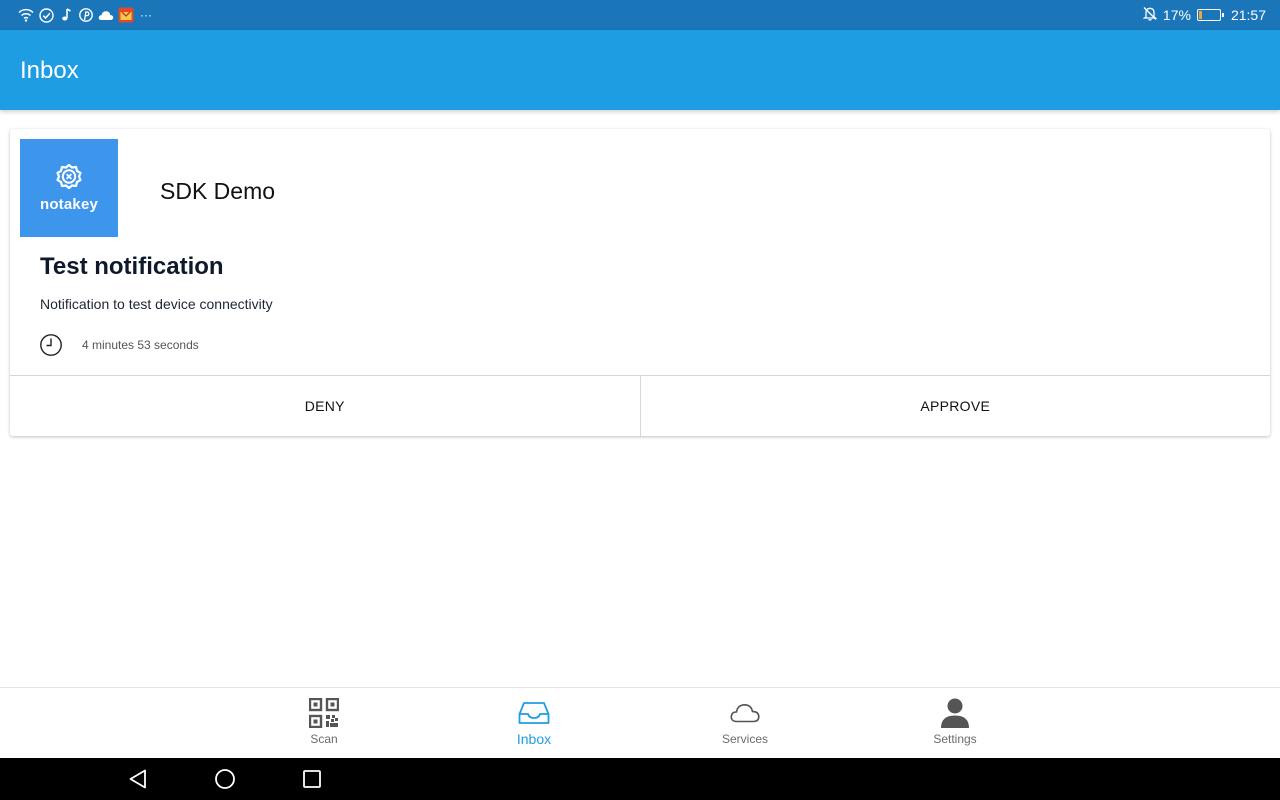 The height and width of the screenshot is (800, 1280). Describe the element at coordinates (312, 779) in the screenshot. I see `recents-square-icon` at that location.